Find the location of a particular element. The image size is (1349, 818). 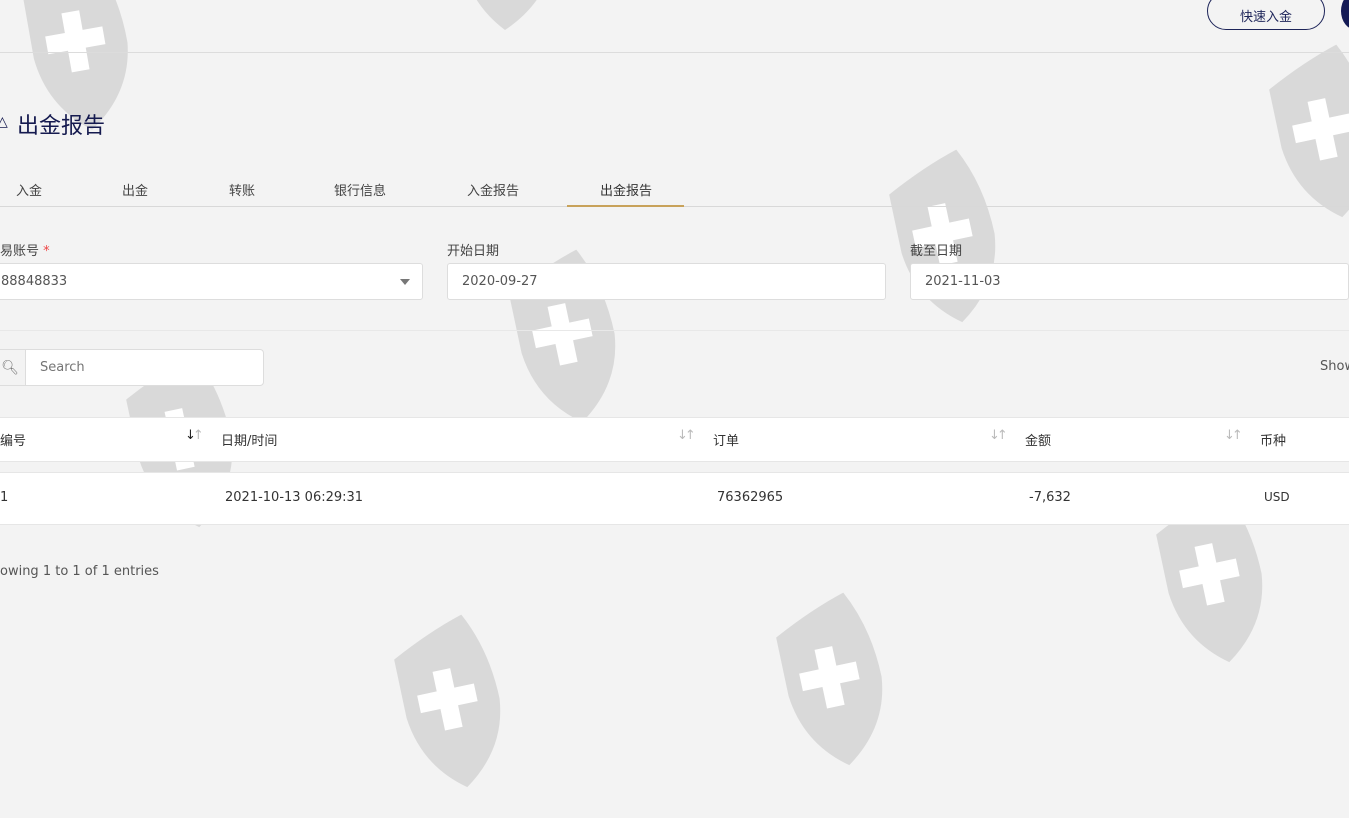

column-header-id: 编号 is located at coordinates (13, 439).